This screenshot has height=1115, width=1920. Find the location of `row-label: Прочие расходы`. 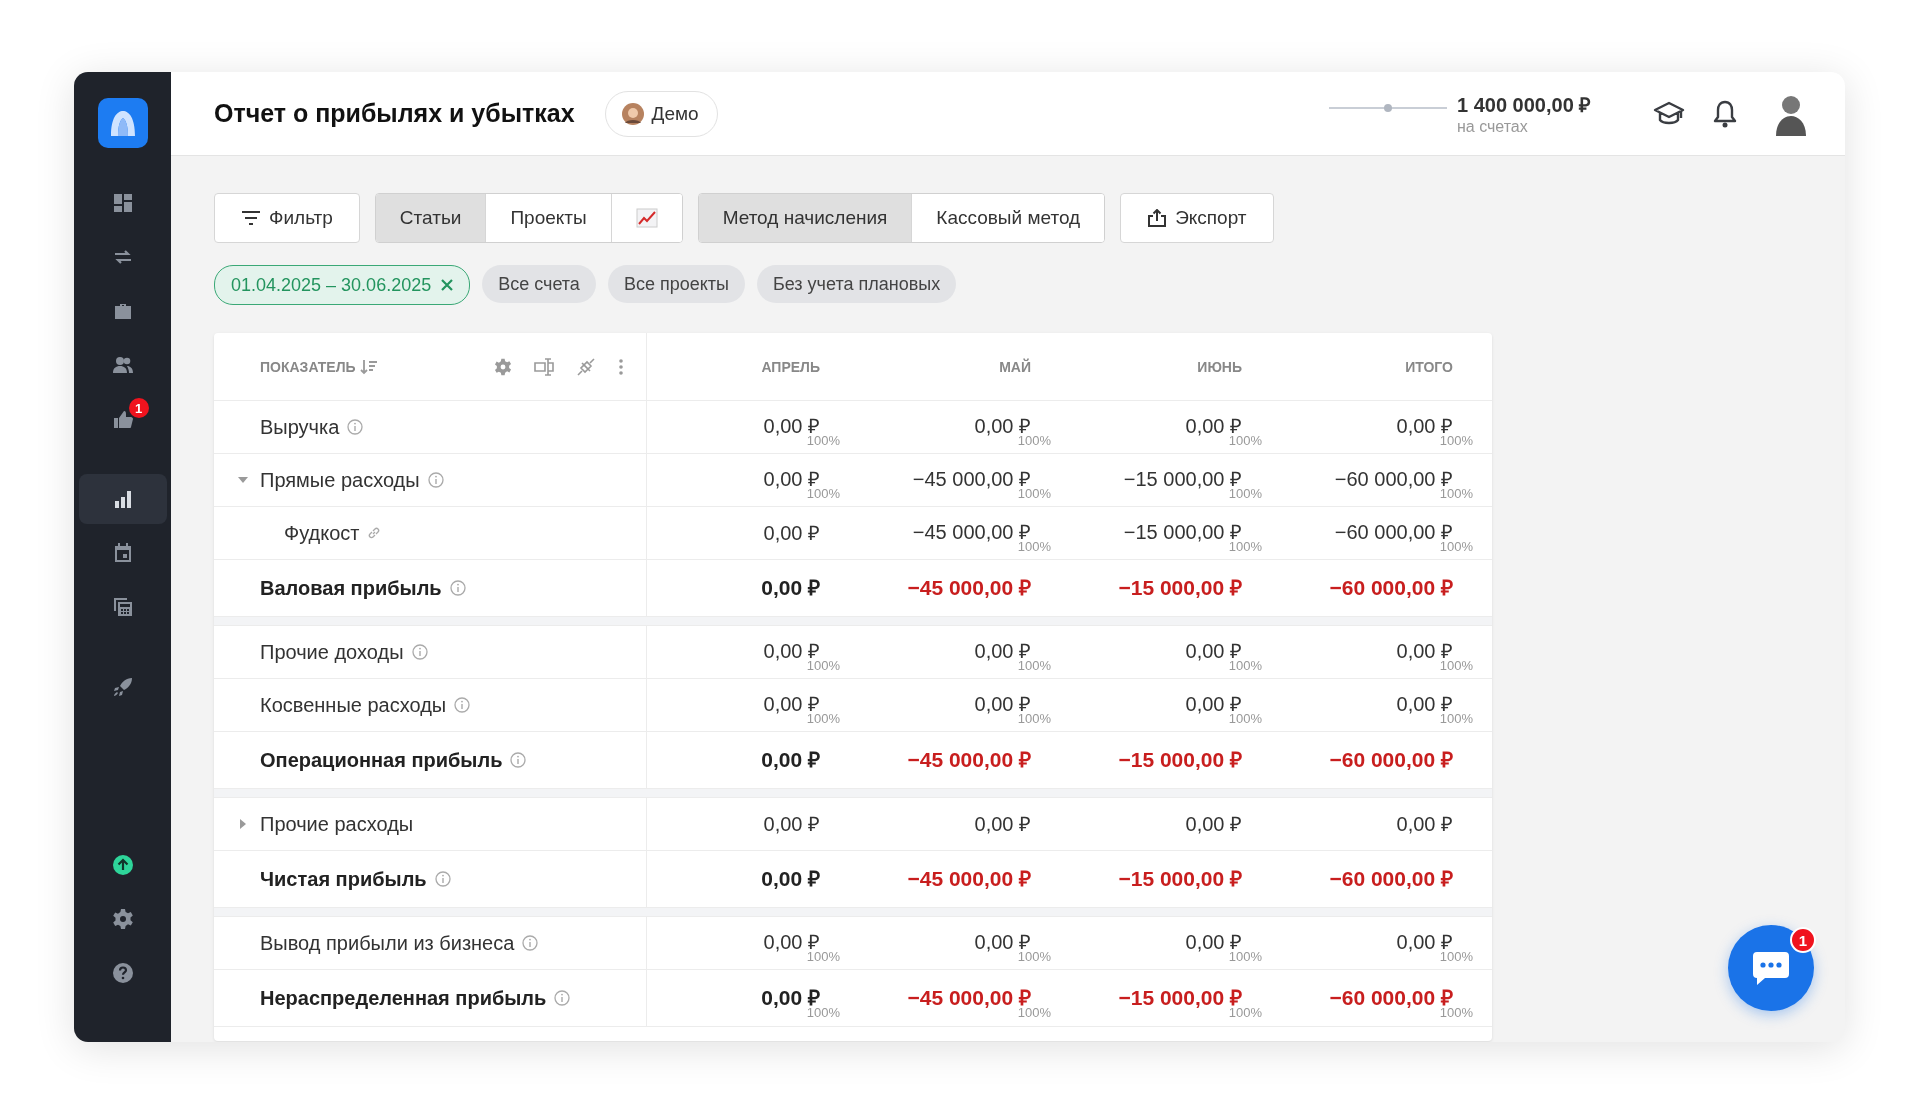

row-label: Прочие расходы is located at coordinates (337, 824).